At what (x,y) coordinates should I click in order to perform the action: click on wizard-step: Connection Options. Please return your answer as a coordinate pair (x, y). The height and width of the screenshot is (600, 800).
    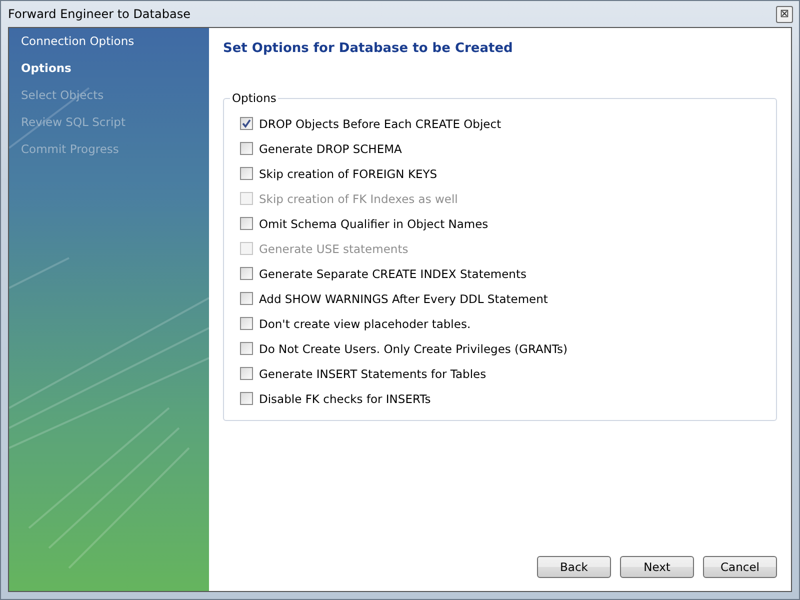
    Looking at the image, I should click on (109, 46).